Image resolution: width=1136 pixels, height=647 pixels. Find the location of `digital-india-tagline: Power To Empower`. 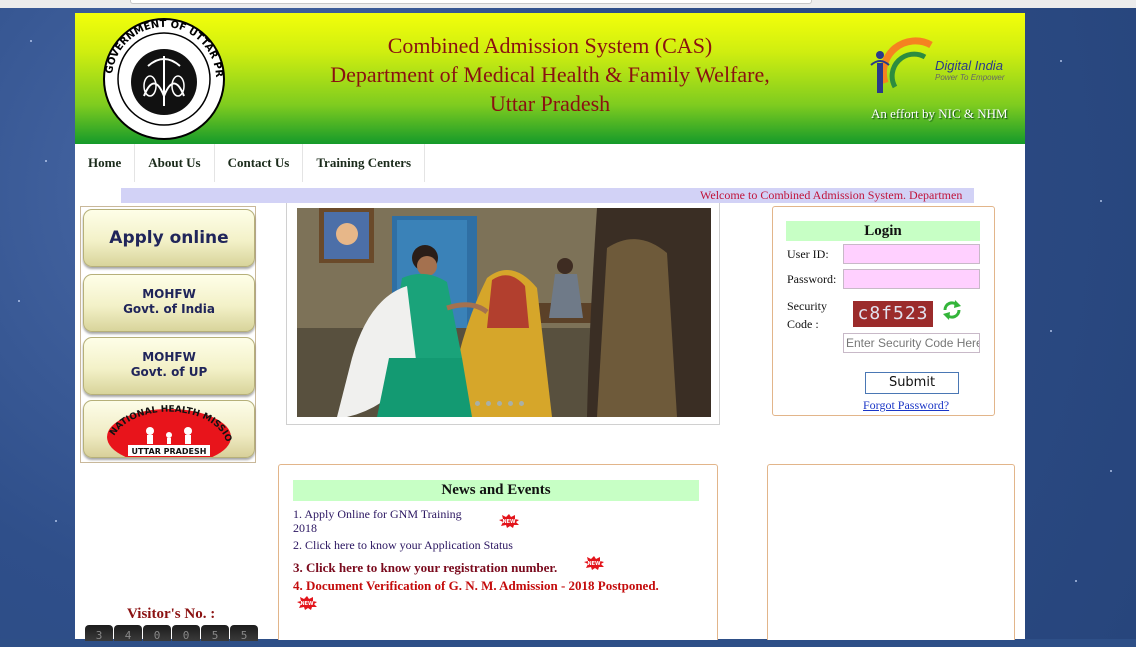

digital-india-tagline: Power To Empower is located at coordinates (970, 77).